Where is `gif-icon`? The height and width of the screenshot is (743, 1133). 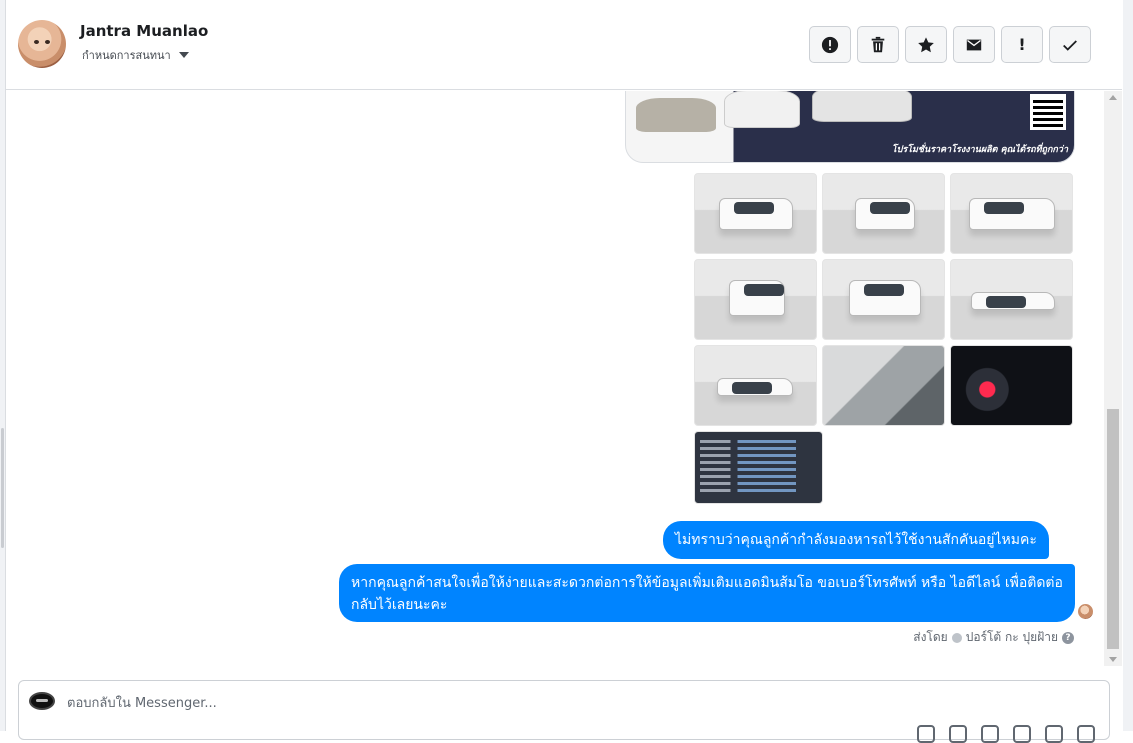
gif-icon is located at coordinates (990, 734).